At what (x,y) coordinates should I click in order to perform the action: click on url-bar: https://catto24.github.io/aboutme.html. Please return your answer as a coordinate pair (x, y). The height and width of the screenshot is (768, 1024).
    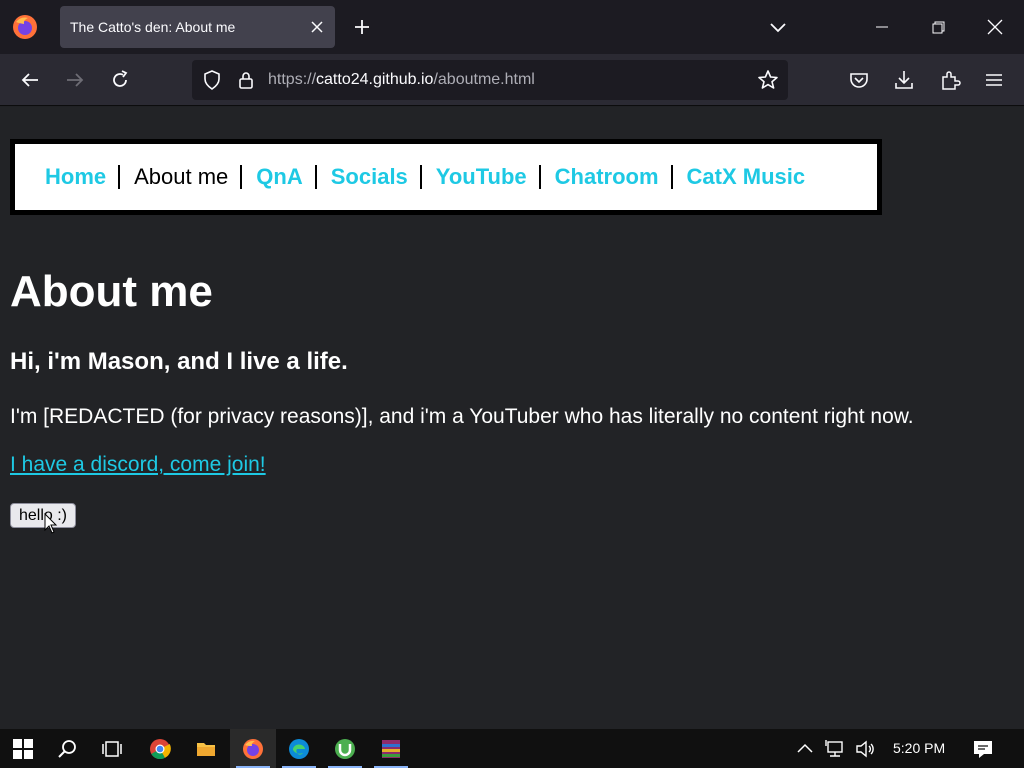
    Looking at the image, I should click on (490, 80).